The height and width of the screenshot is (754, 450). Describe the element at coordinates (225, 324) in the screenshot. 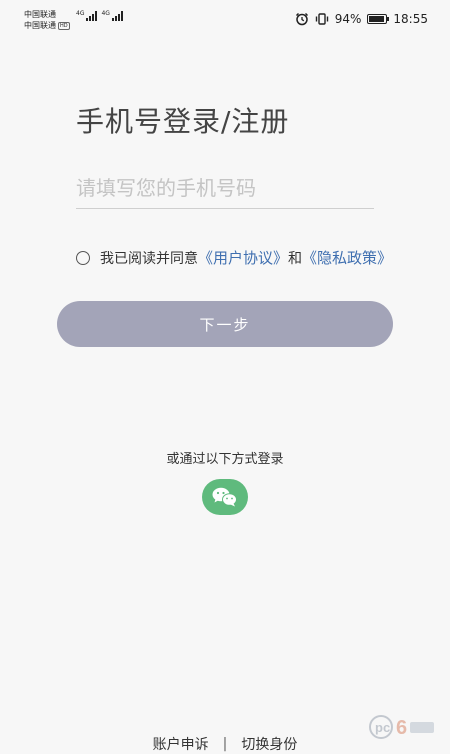

I see `next-step-button: 下一步` at that location.